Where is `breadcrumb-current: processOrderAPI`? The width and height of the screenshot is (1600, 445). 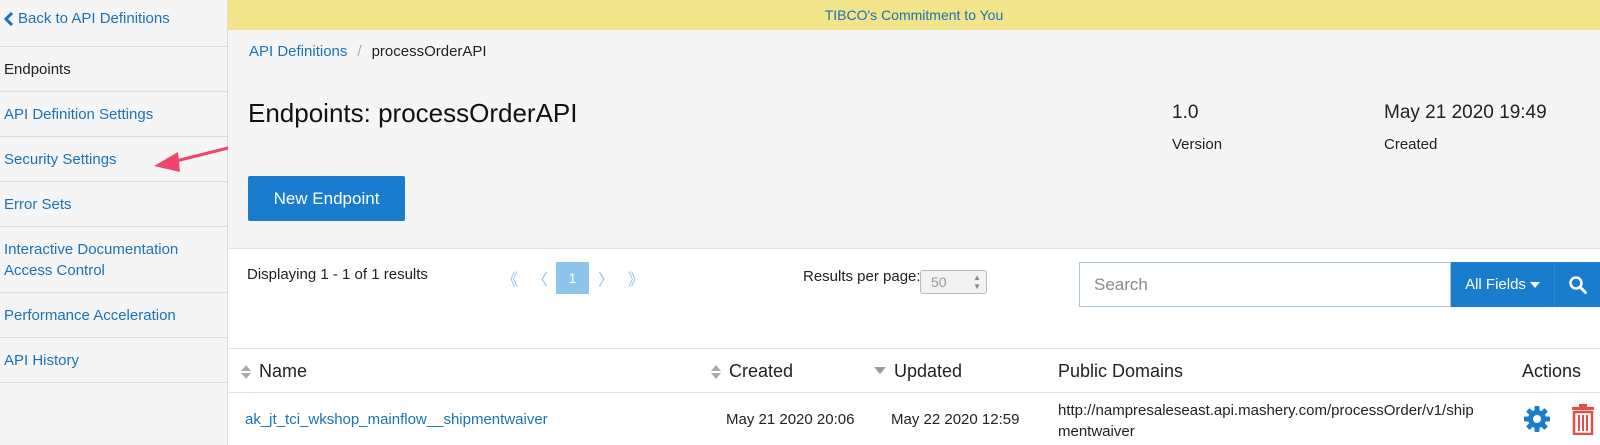
breadcrumb-current: processOrderAPI is located at coordinates (429, 51).